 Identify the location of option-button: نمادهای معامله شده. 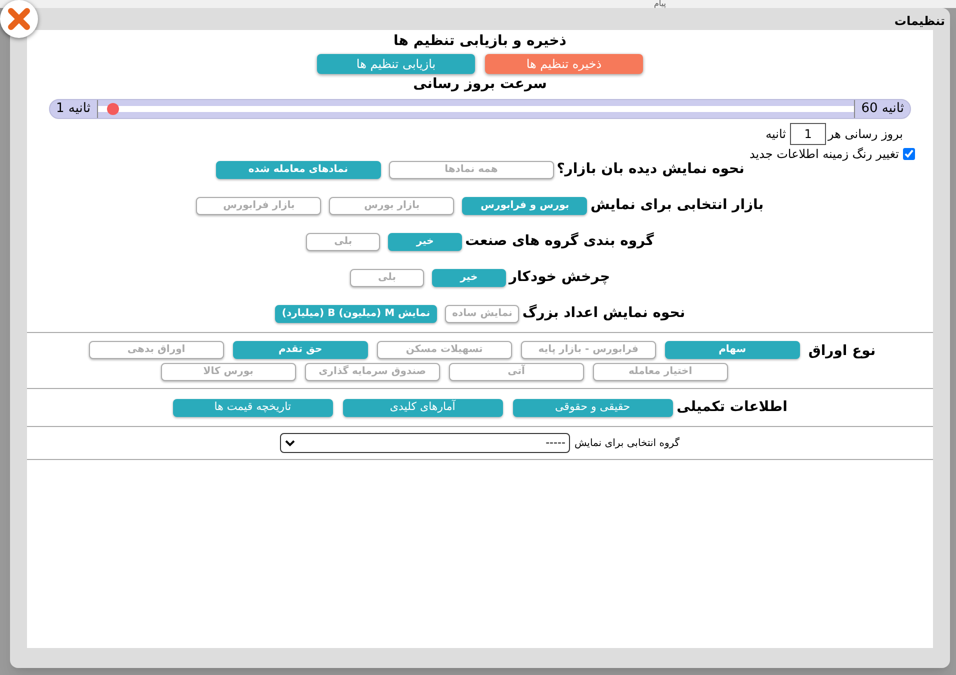
(298, 169).